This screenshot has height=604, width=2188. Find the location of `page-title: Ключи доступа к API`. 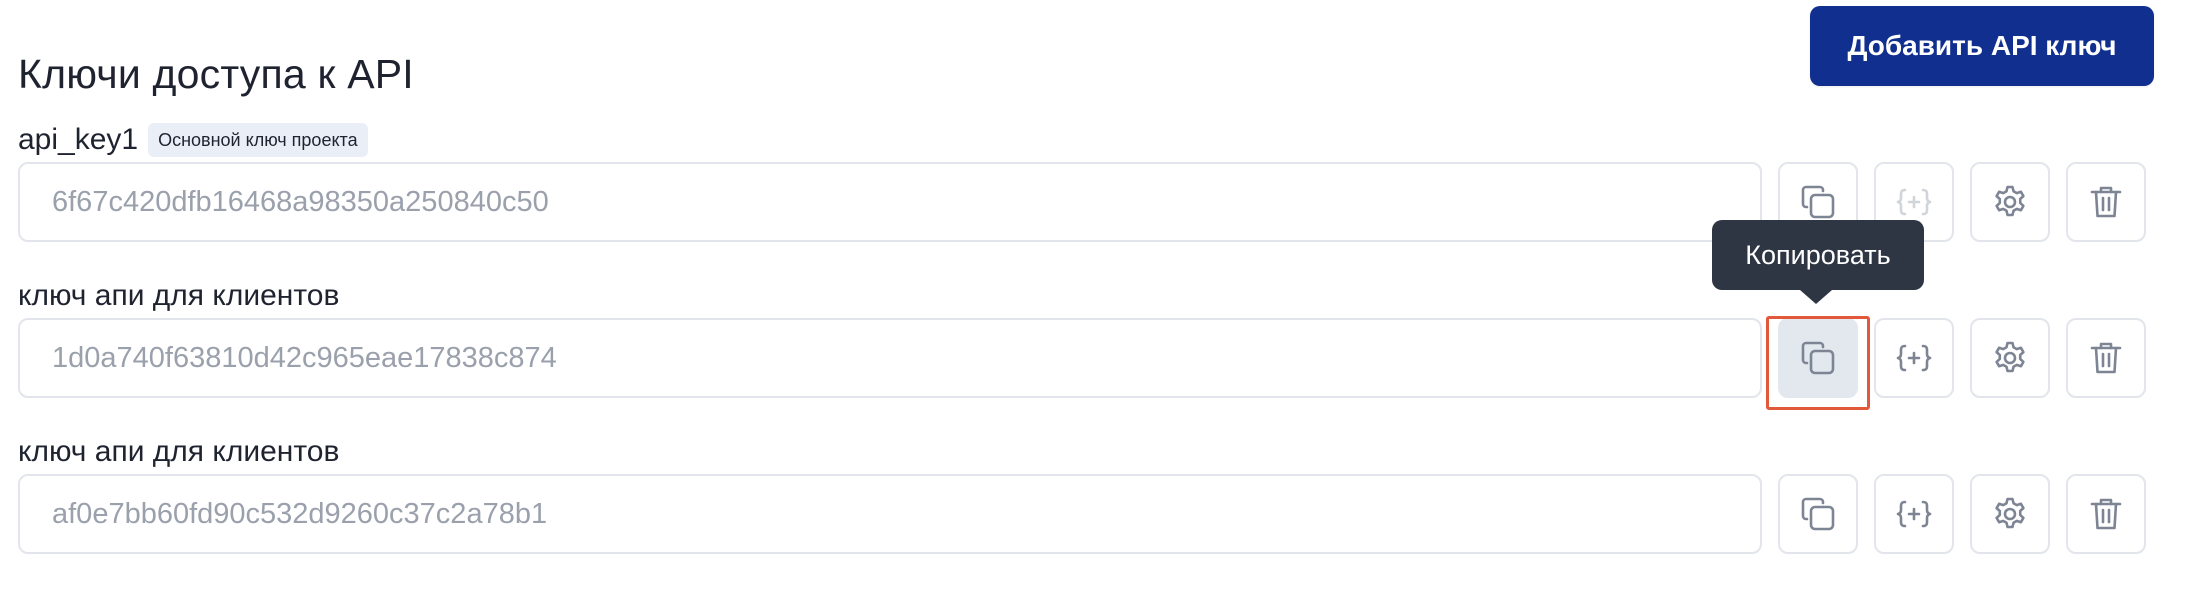

page-title: Ключи доступа к API is located at coordinates (216, 74).